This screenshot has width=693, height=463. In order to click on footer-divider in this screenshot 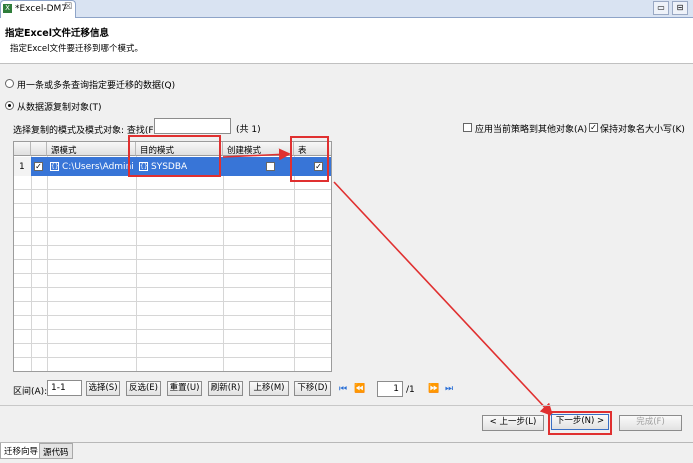, I will do `click(346, 405)`.